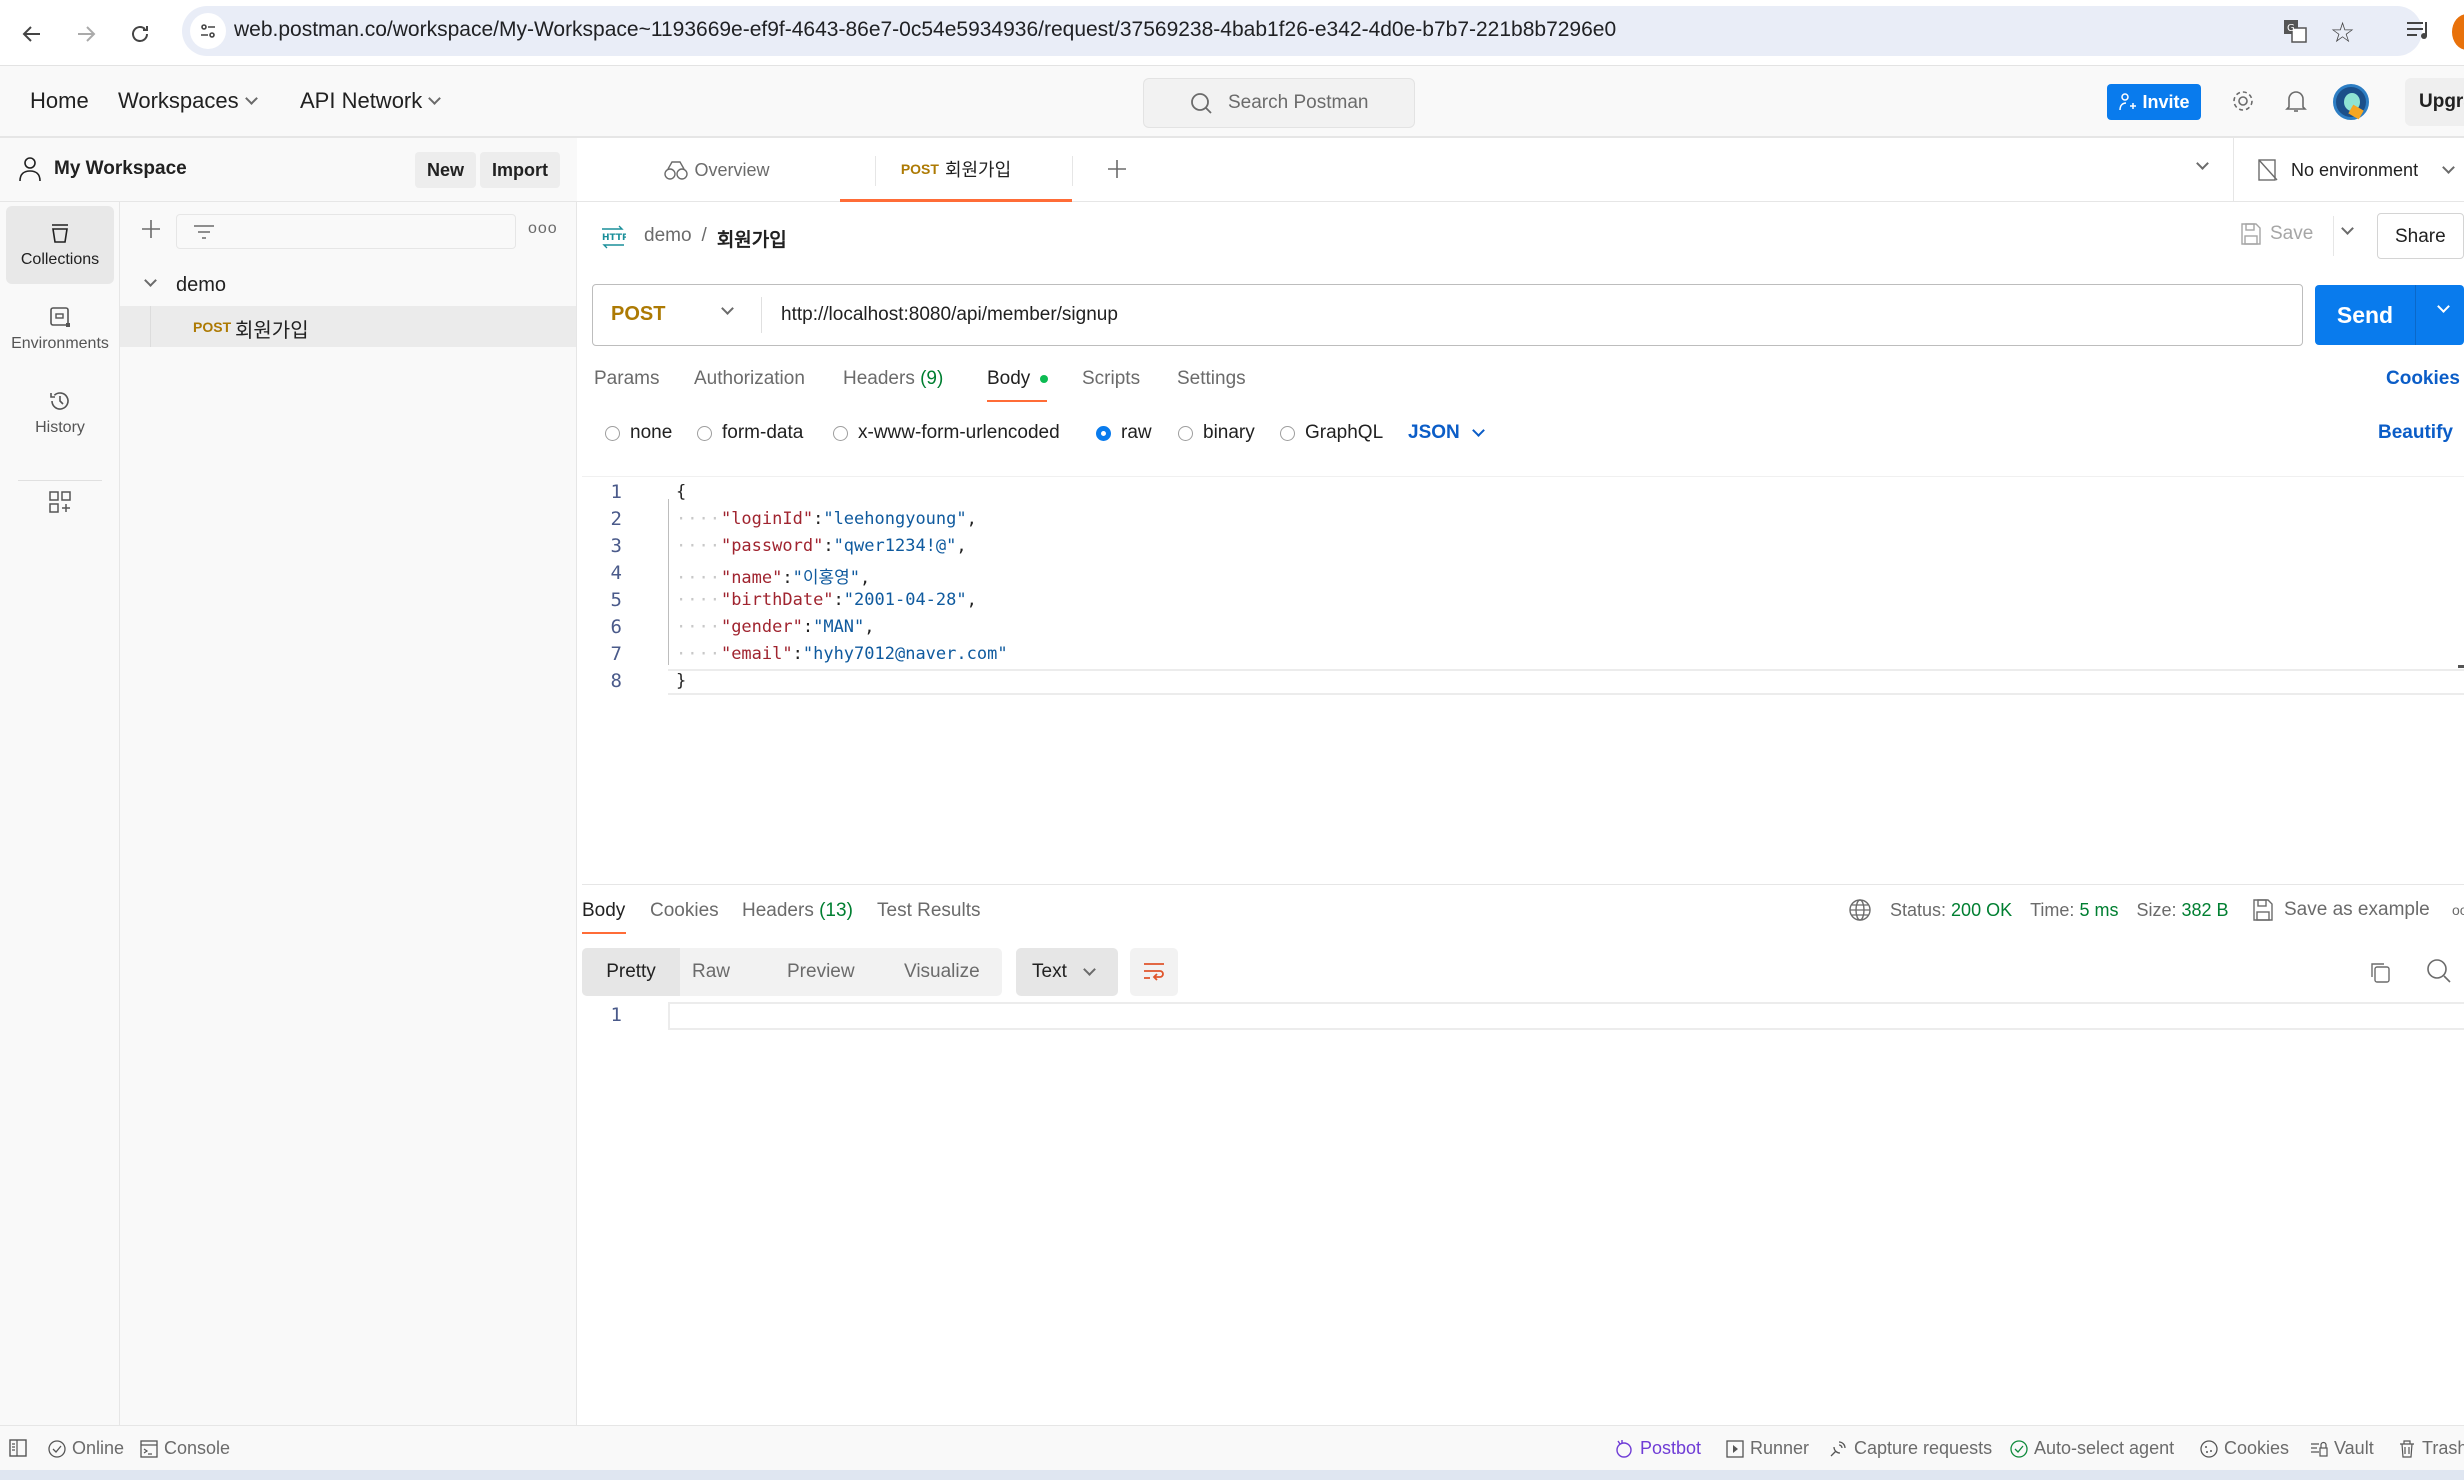  I want to click on tab-authorization: Authorization, so click(749, 379).